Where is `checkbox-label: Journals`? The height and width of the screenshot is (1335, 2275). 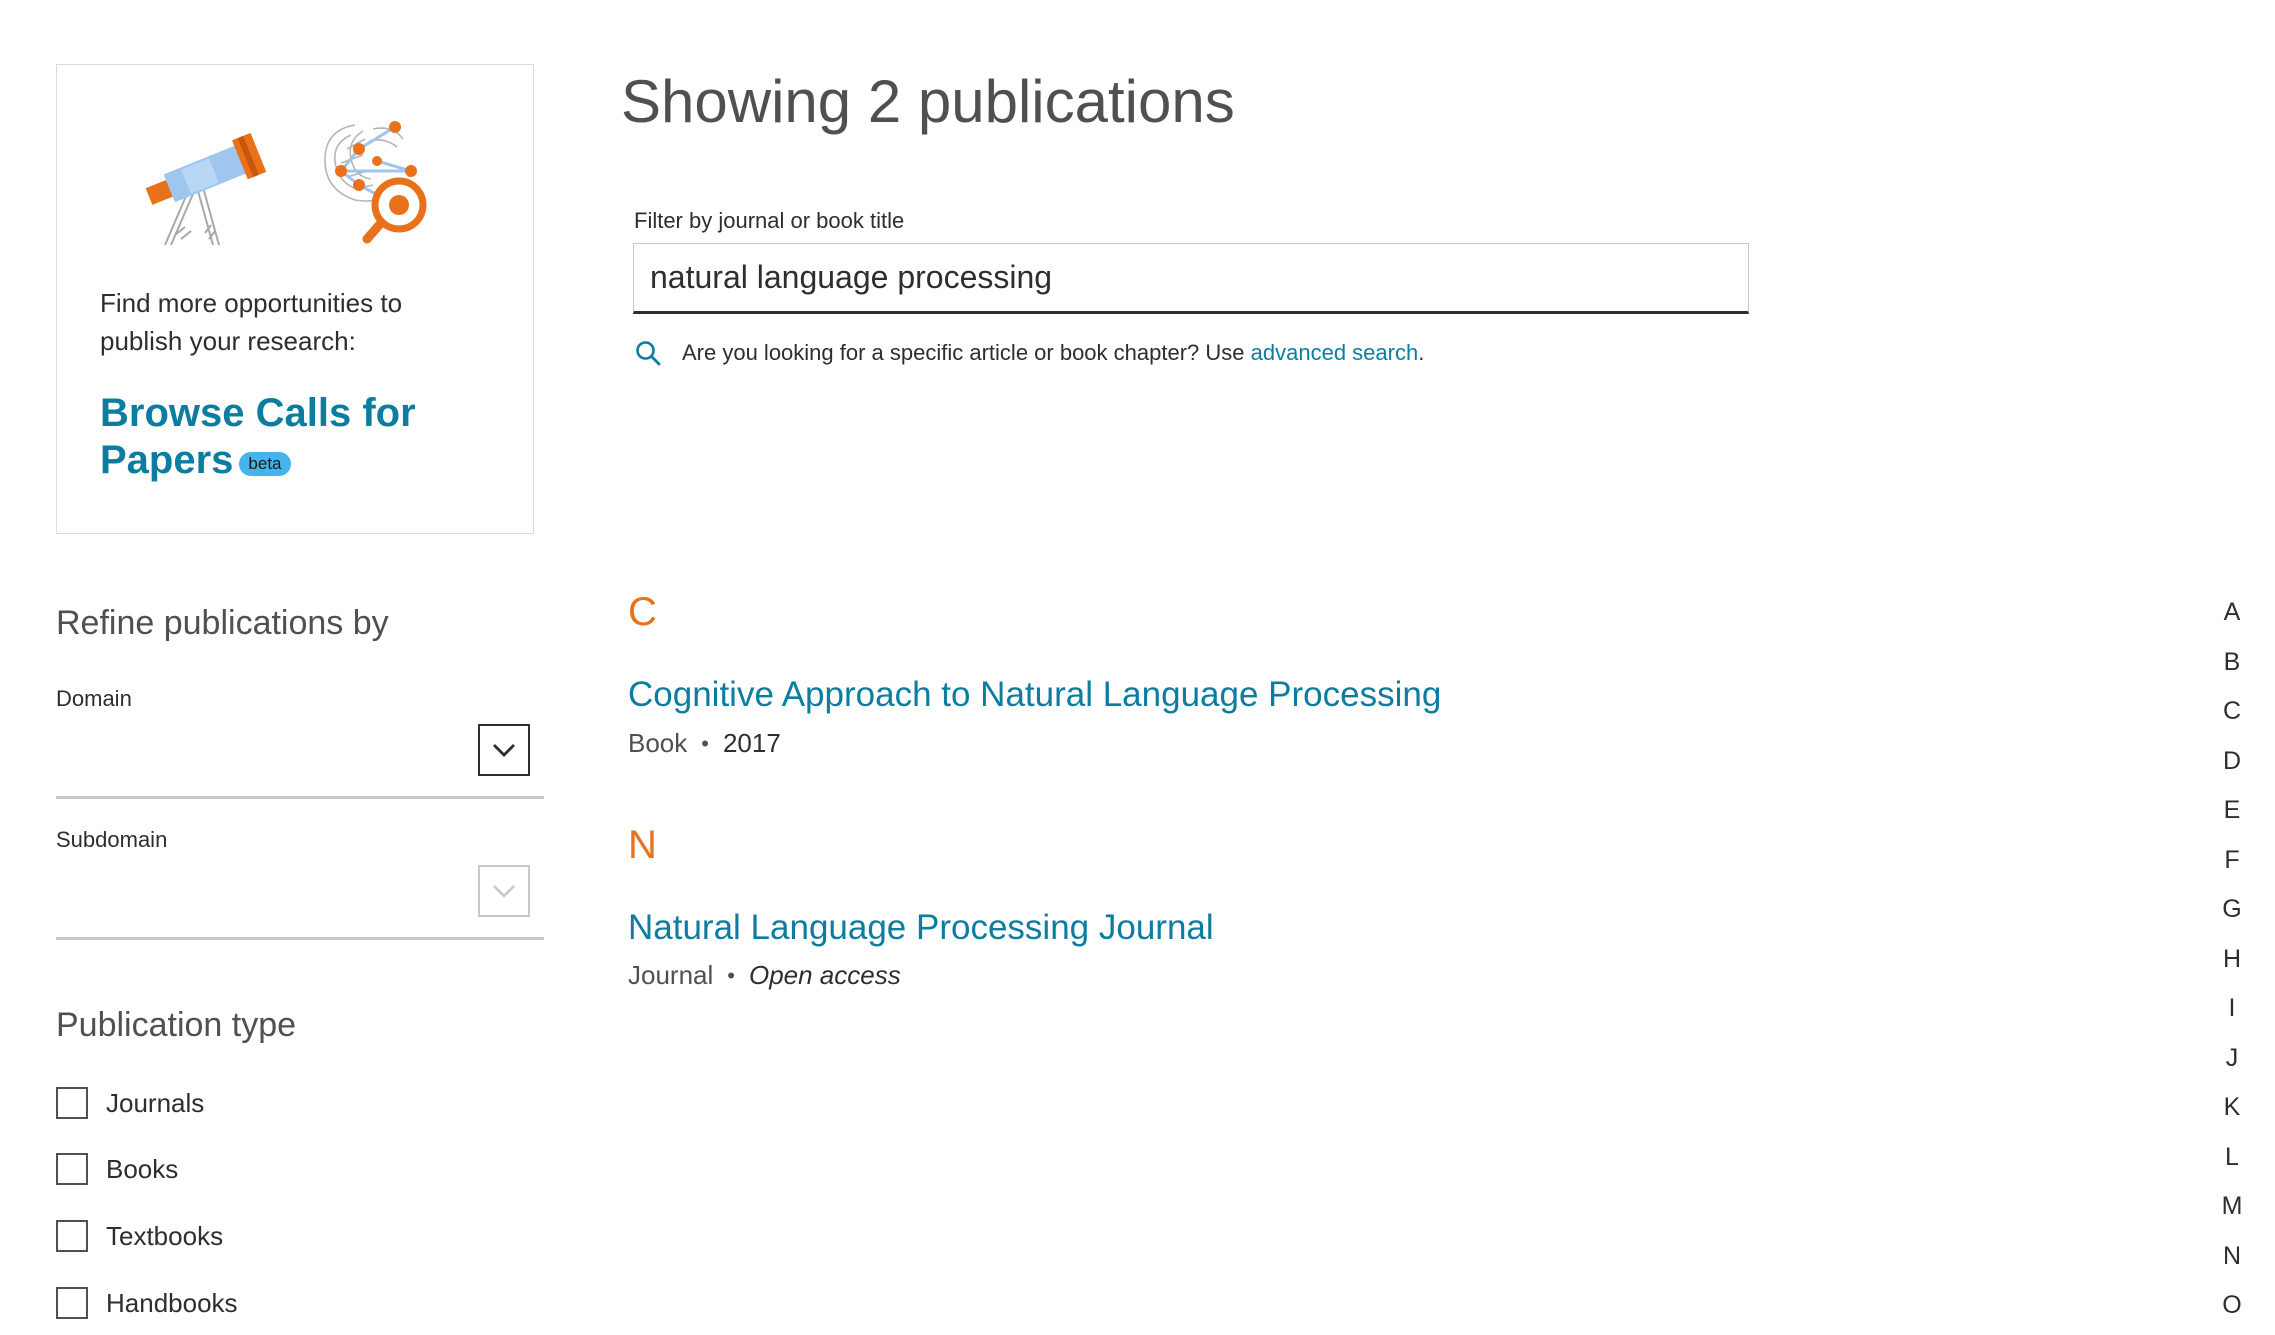
checkbox-label: Journals is located at coordinates (155, 1103).